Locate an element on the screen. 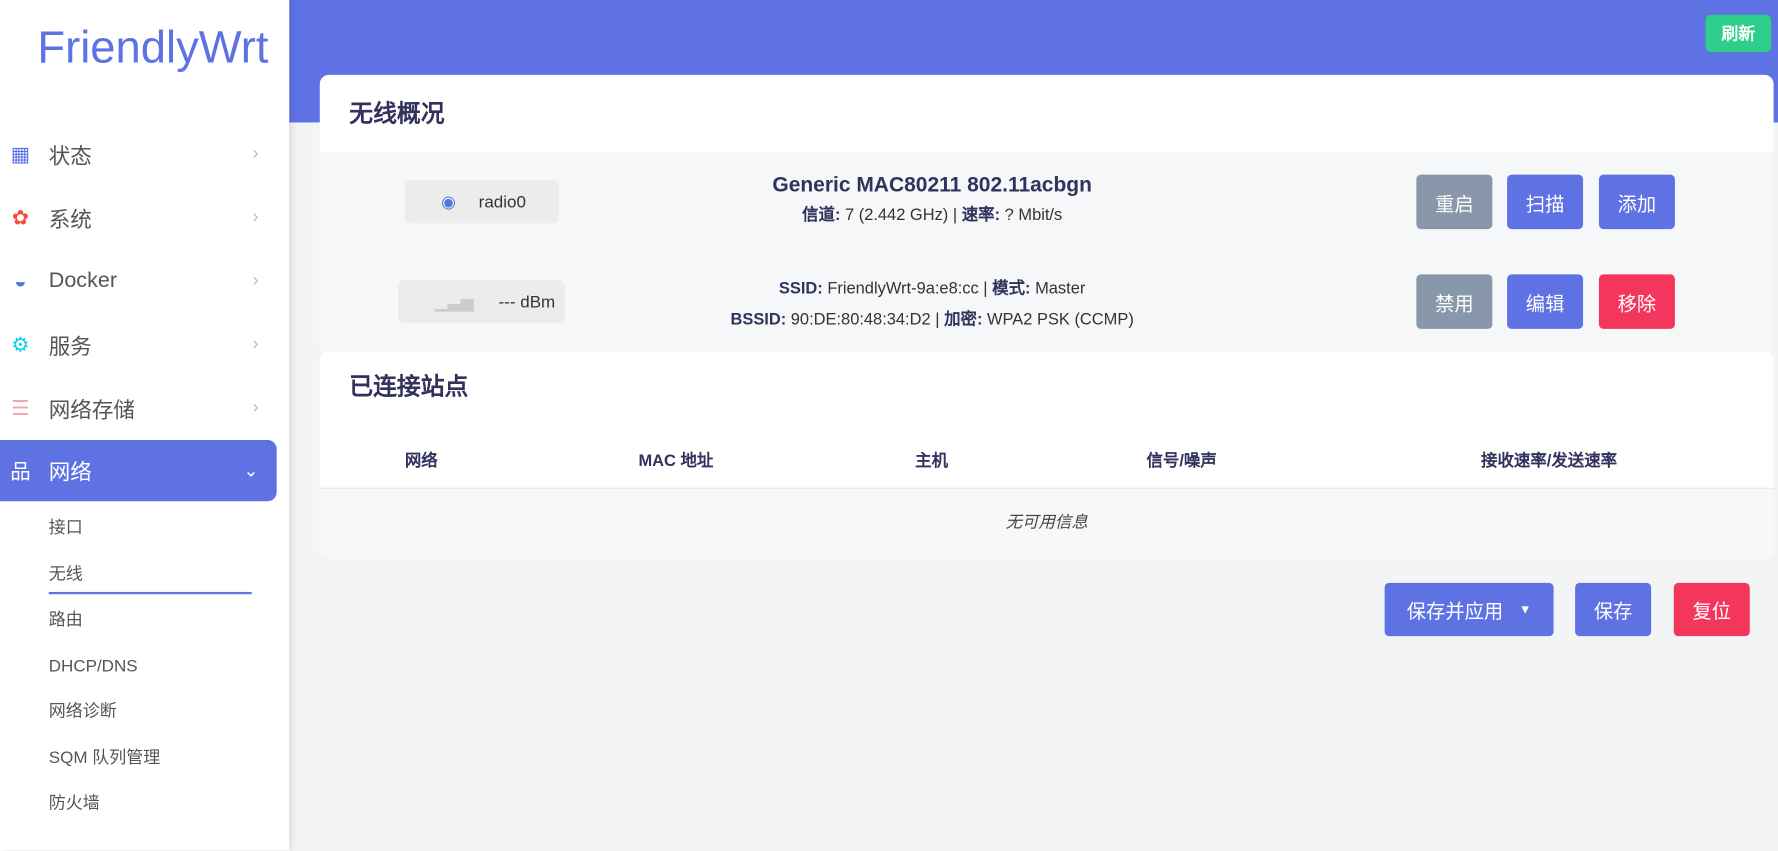 The image size is (1778, 851). save-button: 保存 is located at coordinates (1613, 609).